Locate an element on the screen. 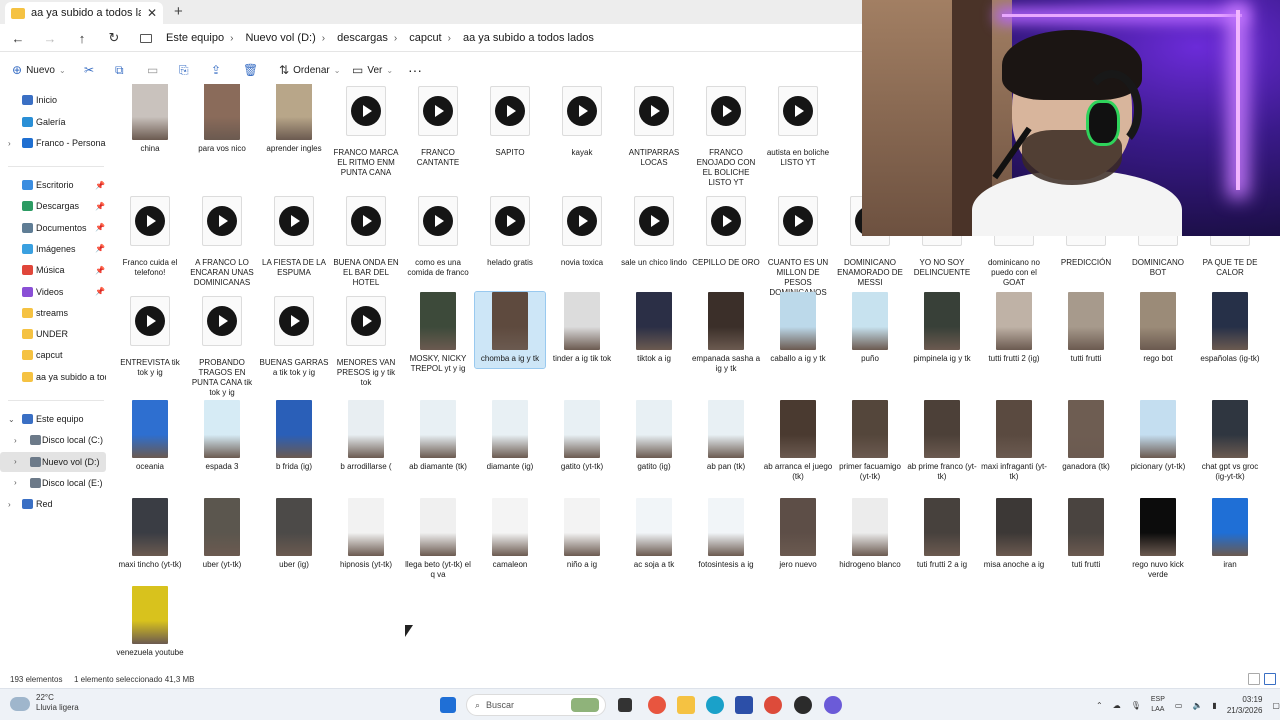 The image size is (1280, 721). sidebar-item: aa ya subido a todc is located at coordinates (53, 377).